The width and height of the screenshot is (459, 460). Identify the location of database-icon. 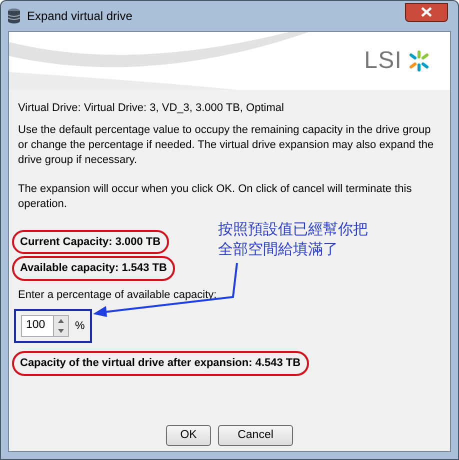
(14, 16).